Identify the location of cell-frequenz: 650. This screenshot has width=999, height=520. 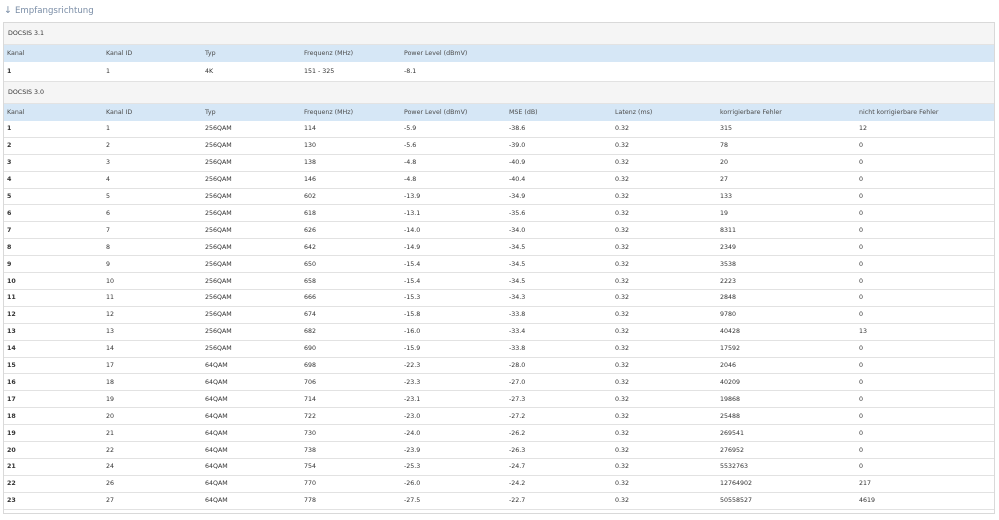
(310, 264).